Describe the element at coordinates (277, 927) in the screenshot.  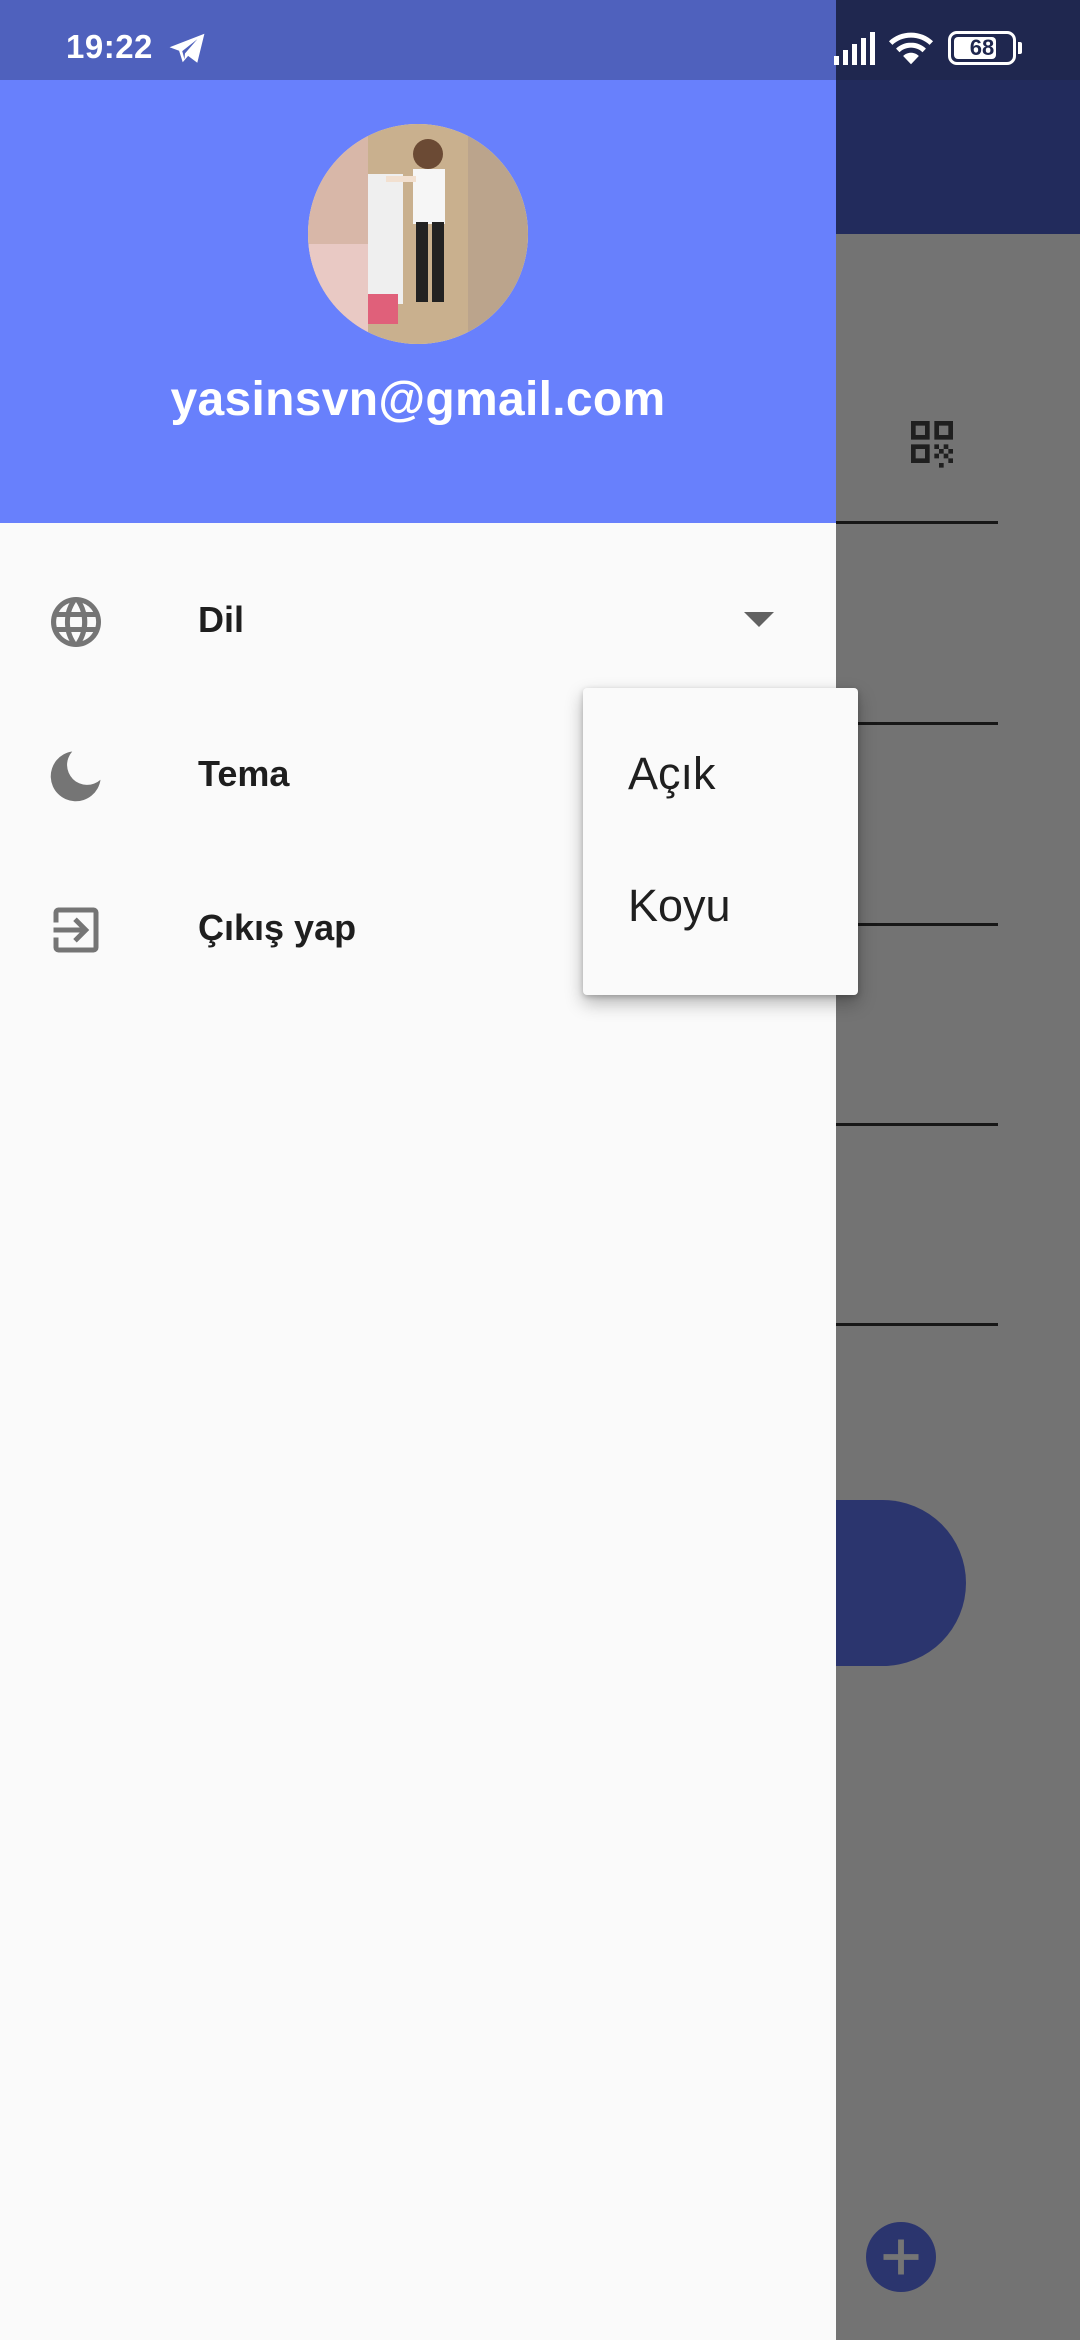
I see `drawer-item-label: Çıkış yap` at that location.